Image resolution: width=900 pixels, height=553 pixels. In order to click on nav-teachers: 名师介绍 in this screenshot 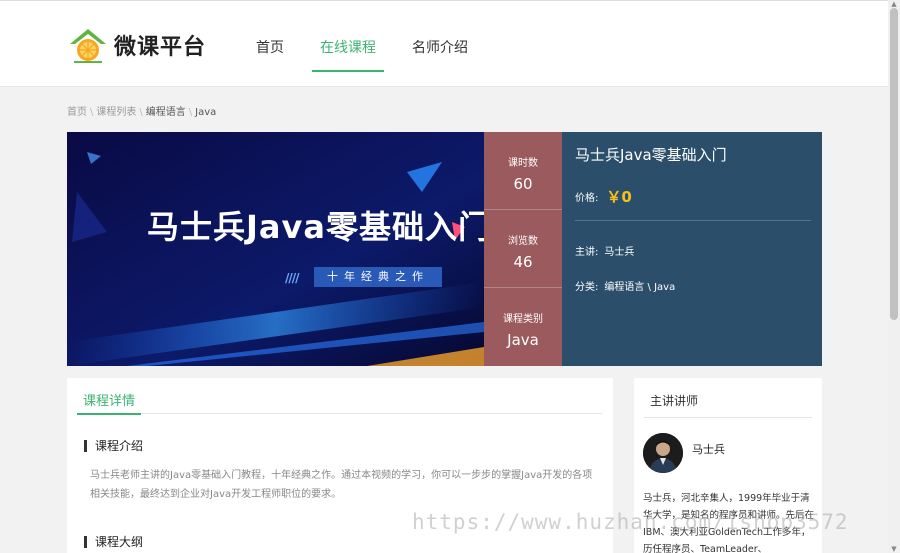, I will do `click(440, 50)`.